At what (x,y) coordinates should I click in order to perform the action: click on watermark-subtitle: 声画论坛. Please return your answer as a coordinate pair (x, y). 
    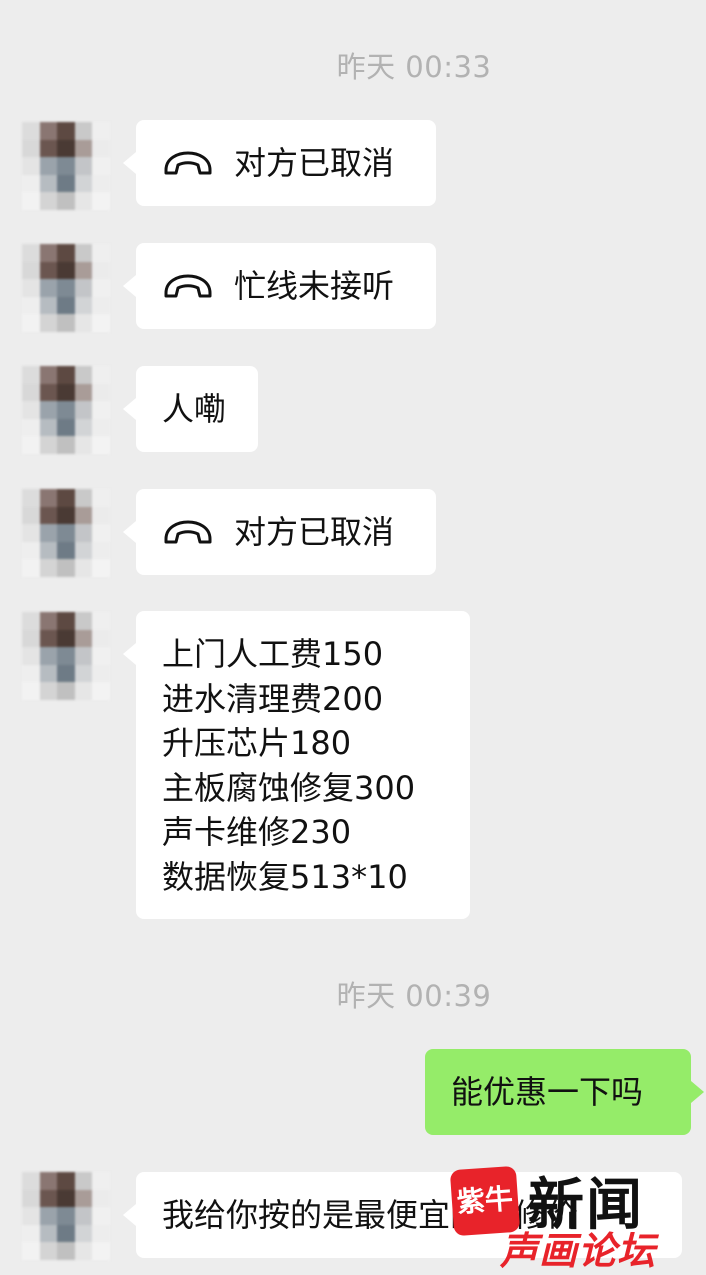
    Looking at the image, I should click on (578, 1251).